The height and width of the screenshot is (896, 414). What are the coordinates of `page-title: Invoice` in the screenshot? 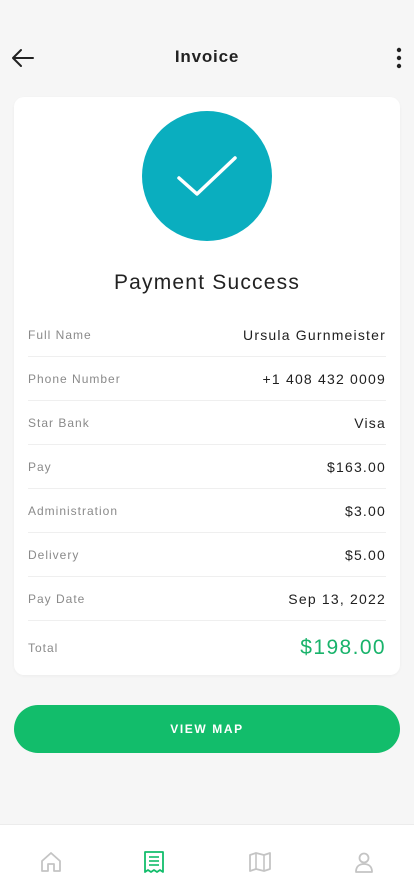 It's located at (207, 56).